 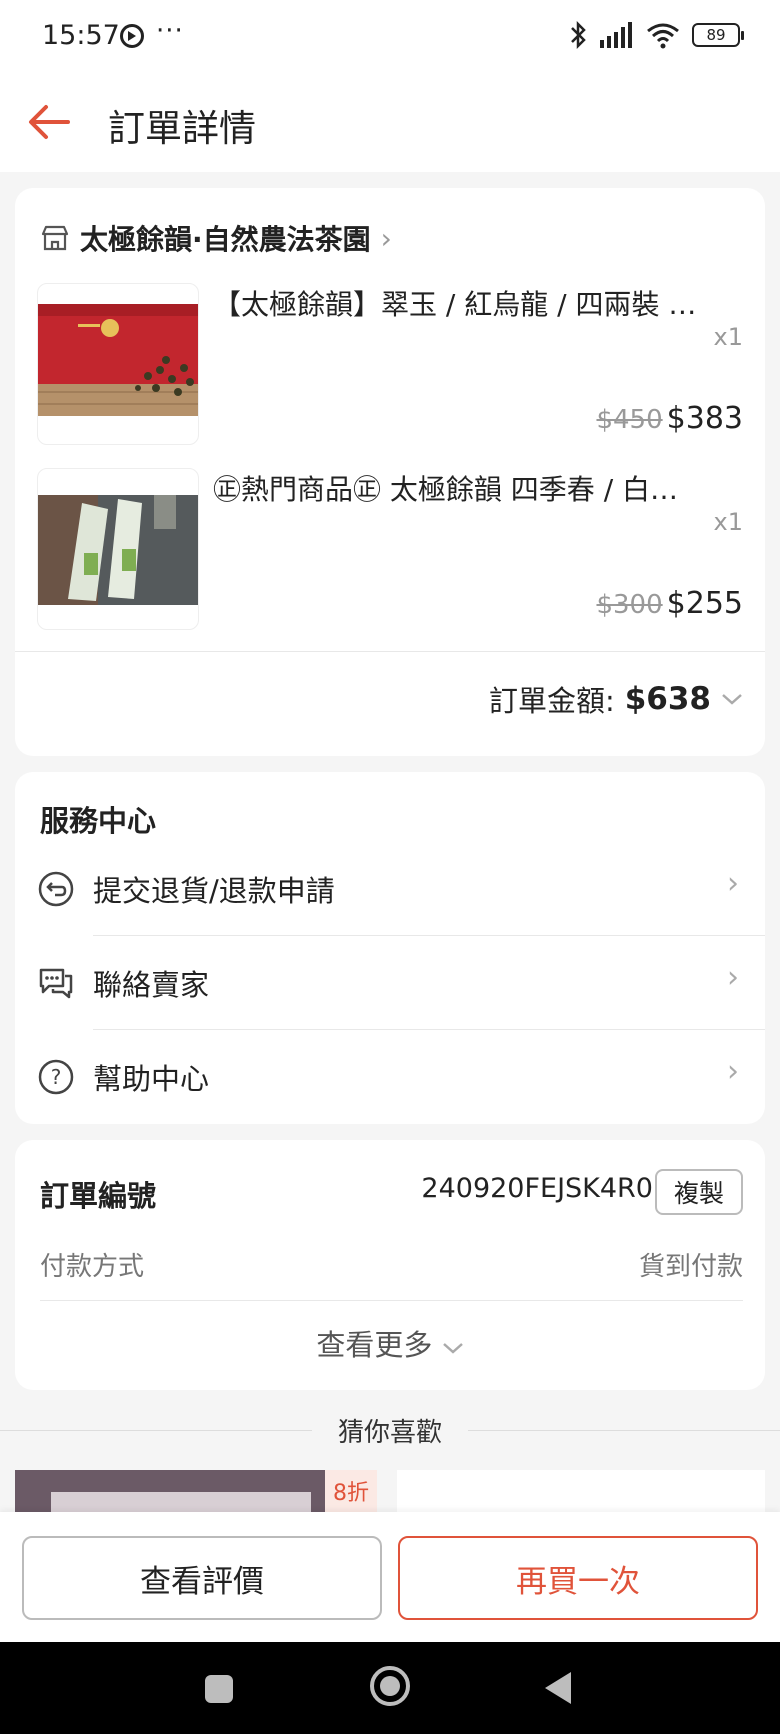 I want to click on service-item-help-center: ? 幫助中心 ›, so click(x=390, y=1077).